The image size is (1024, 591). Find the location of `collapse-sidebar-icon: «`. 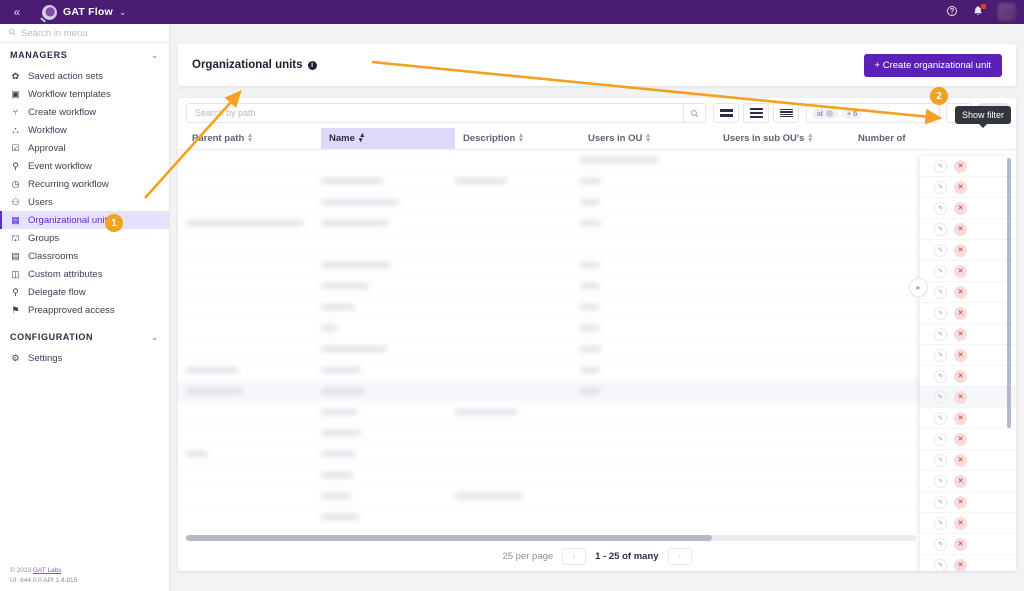

collapse-sidebar-icon: « is located at coordinates (17, 12).